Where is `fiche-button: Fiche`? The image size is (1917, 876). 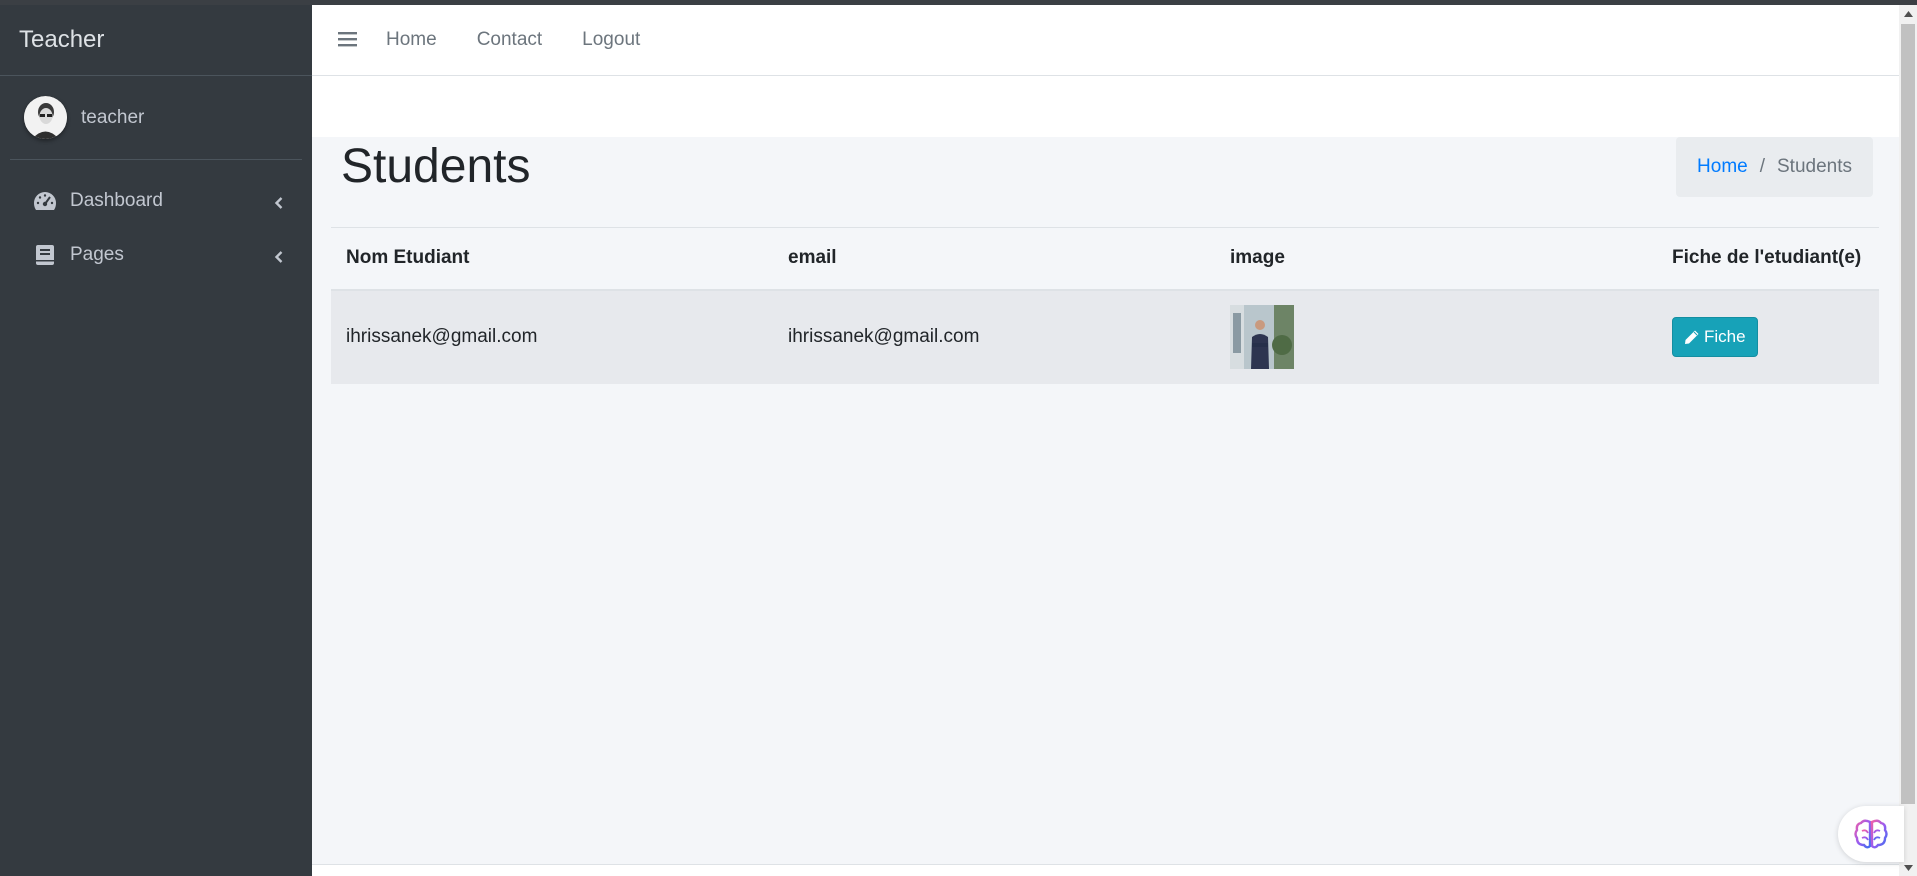
fiche-button: Fiche is located at coordinates (1715, 337).